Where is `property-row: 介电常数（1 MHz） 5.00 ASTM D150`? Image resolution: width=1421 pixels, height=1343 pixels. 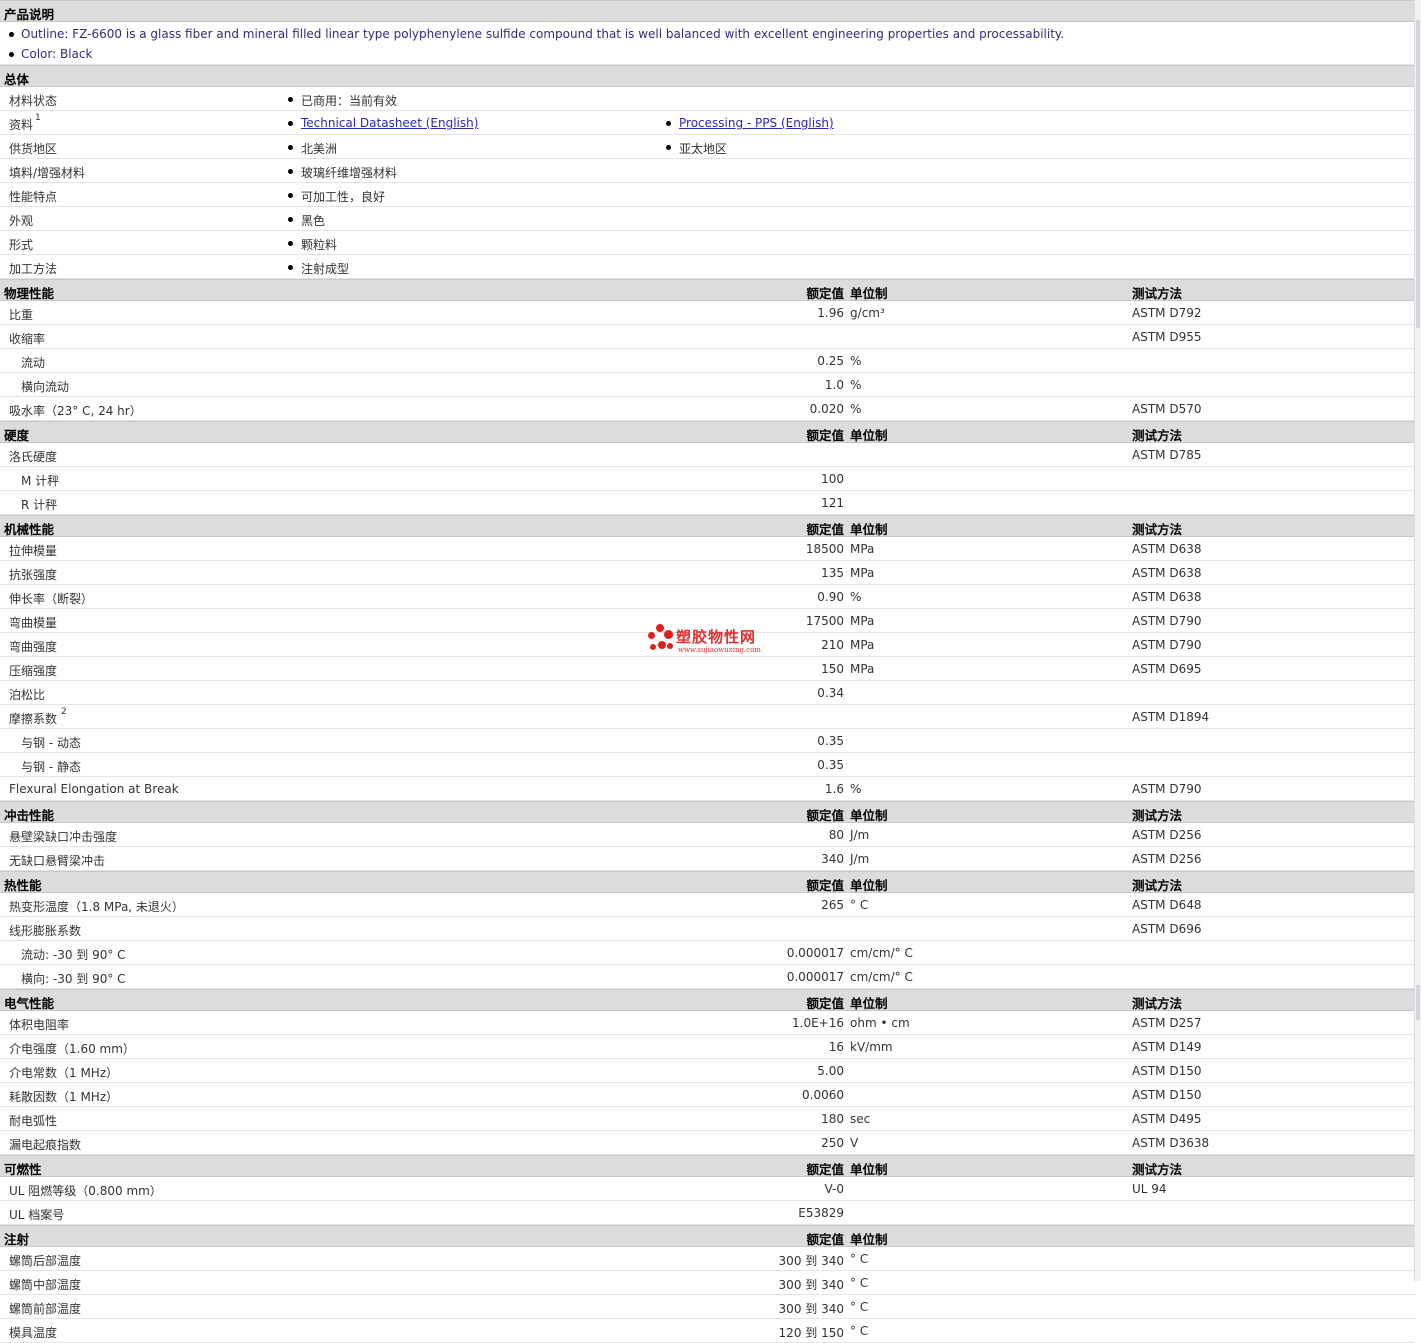 property-row: 介电常数（1 MHz） 5.00 ASTM D150 is located at coordinates (707, 1071).